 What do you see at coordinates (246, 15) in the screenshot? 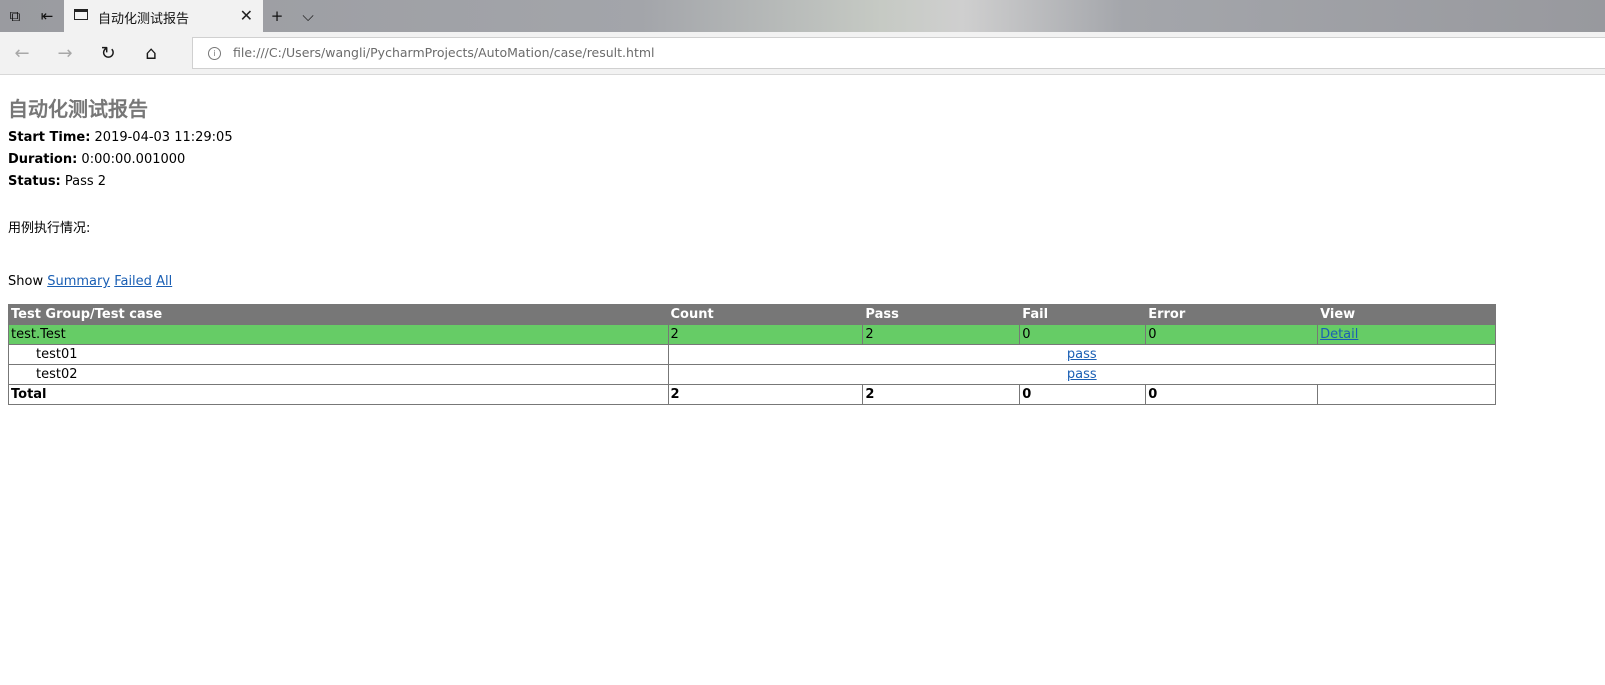
I see `close-tab-icon: ✕` at bounding box center [246, 15].